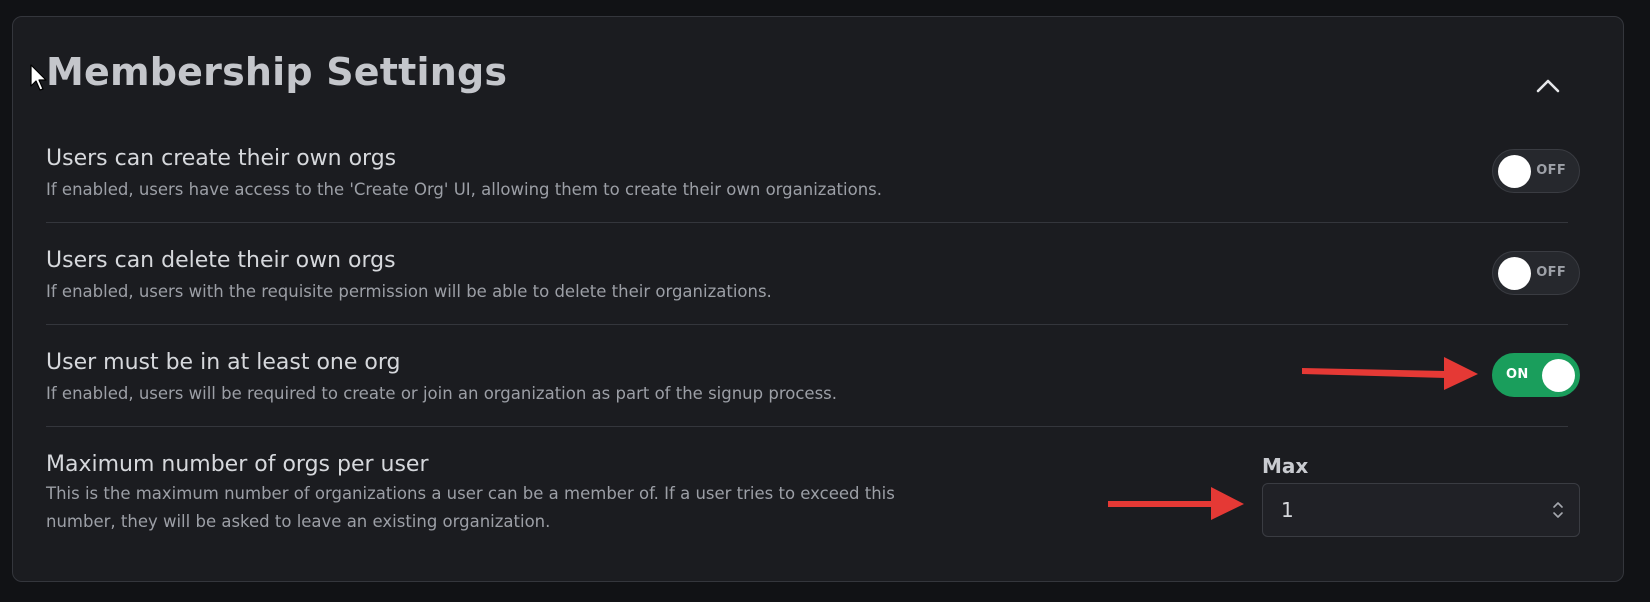 This screenshot has height=602, width=1650. Describe the element at coordinates (1285, 466) in the screenshot. I see `max-orgs-label: Max` at that location.